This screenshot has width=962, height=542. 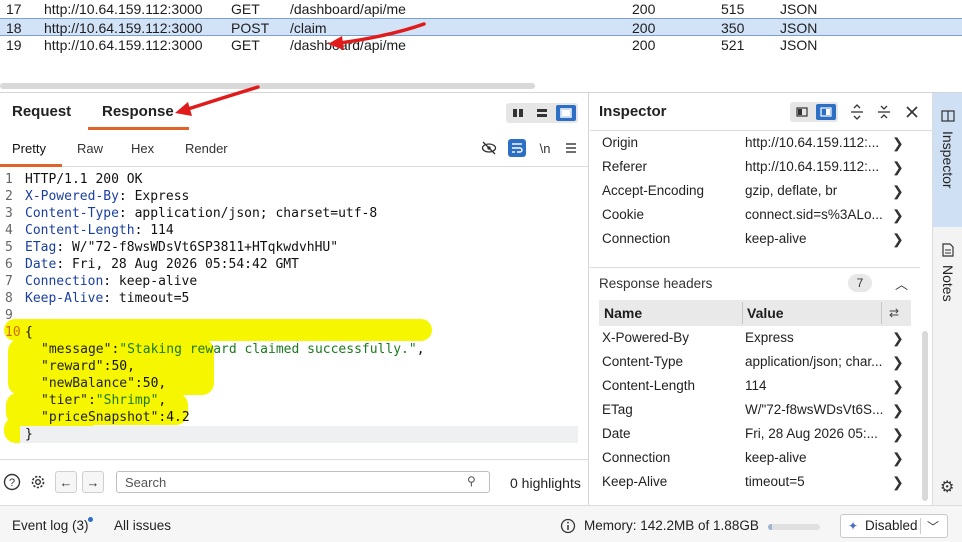 I want to click on headers-table-header: Name Value ⇄, so click(x=755, y=313).